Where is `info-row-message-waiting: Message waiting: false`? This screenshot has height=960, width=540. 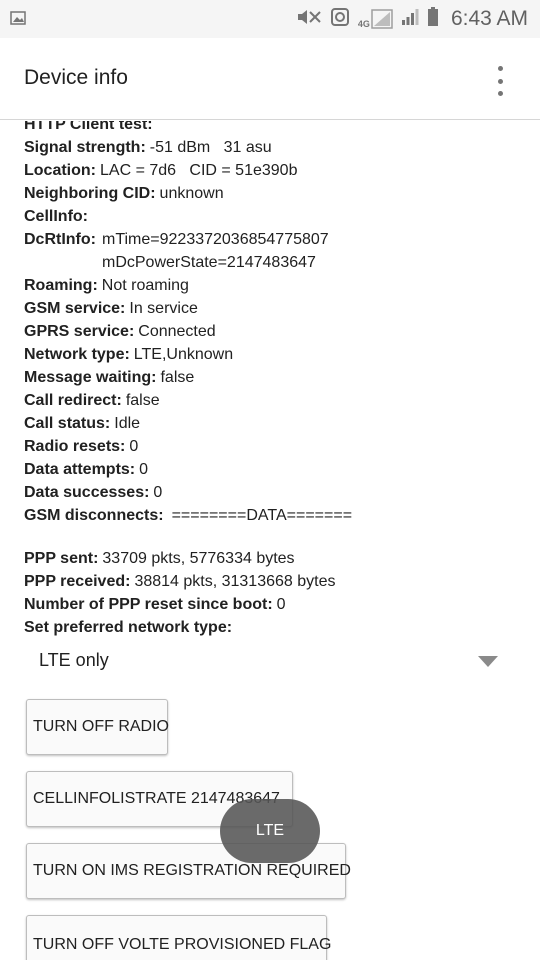
info-row-message-waiting: Message waiting: false is located at coordinates (109, 377).